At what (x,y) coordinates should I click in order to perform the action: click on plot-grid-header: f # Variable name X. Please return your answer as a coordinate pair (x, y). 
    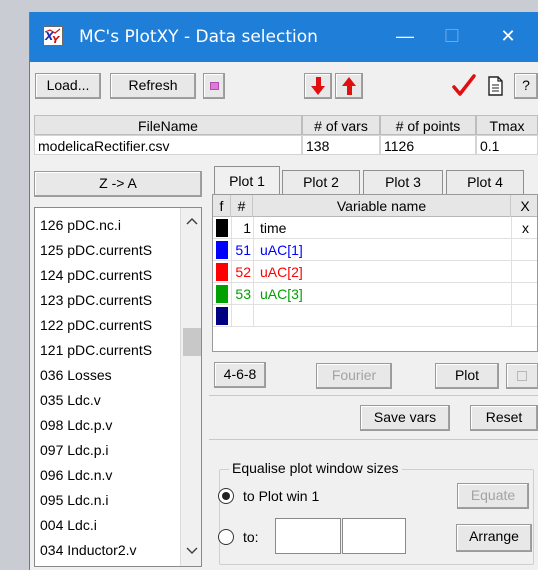
    Looking at the image, I should click on (375, 206).